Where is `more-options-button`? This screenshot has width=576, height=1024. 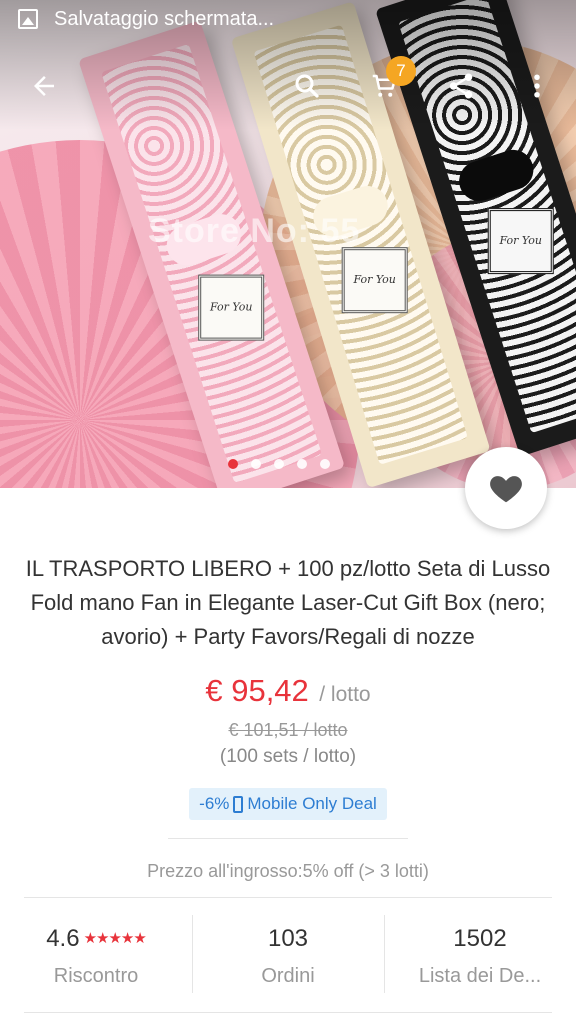
more-options-button is located at coordinates (537, 86).